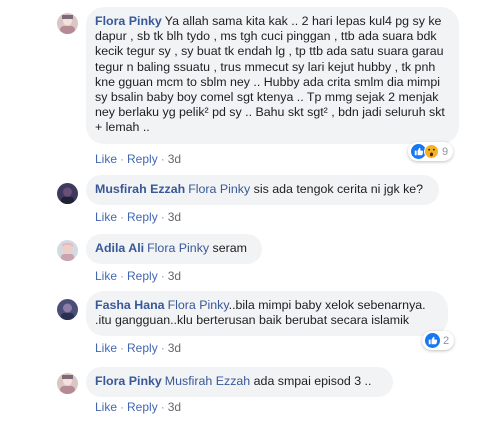 The image size is (502, 421). Describe the element at coordinates (446, 340) in the screenshot. I see `reaction-count-value: 2` at that location.